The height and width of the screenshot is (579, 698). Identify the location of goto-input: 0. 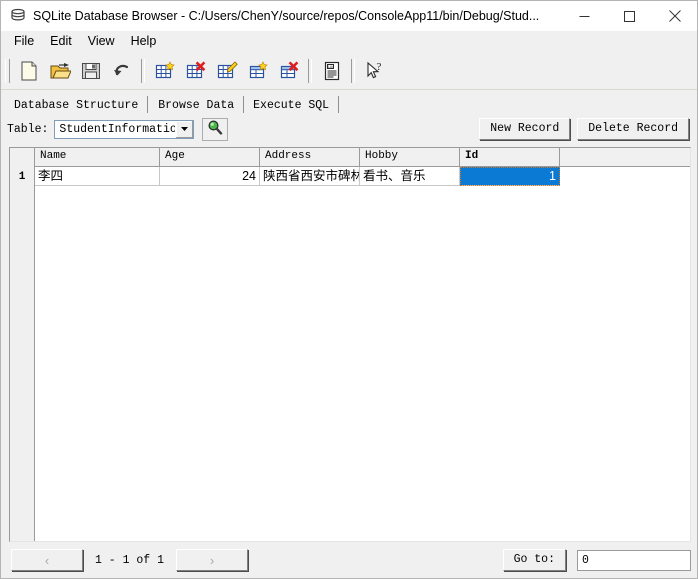
(634, 560).